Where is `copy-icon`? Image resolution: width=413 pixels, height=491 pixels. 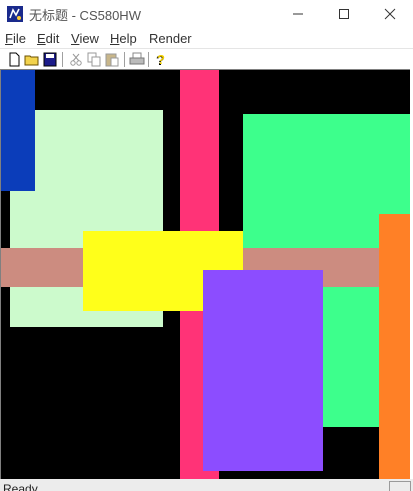 copy-icon is located at coordinates (94, 59).